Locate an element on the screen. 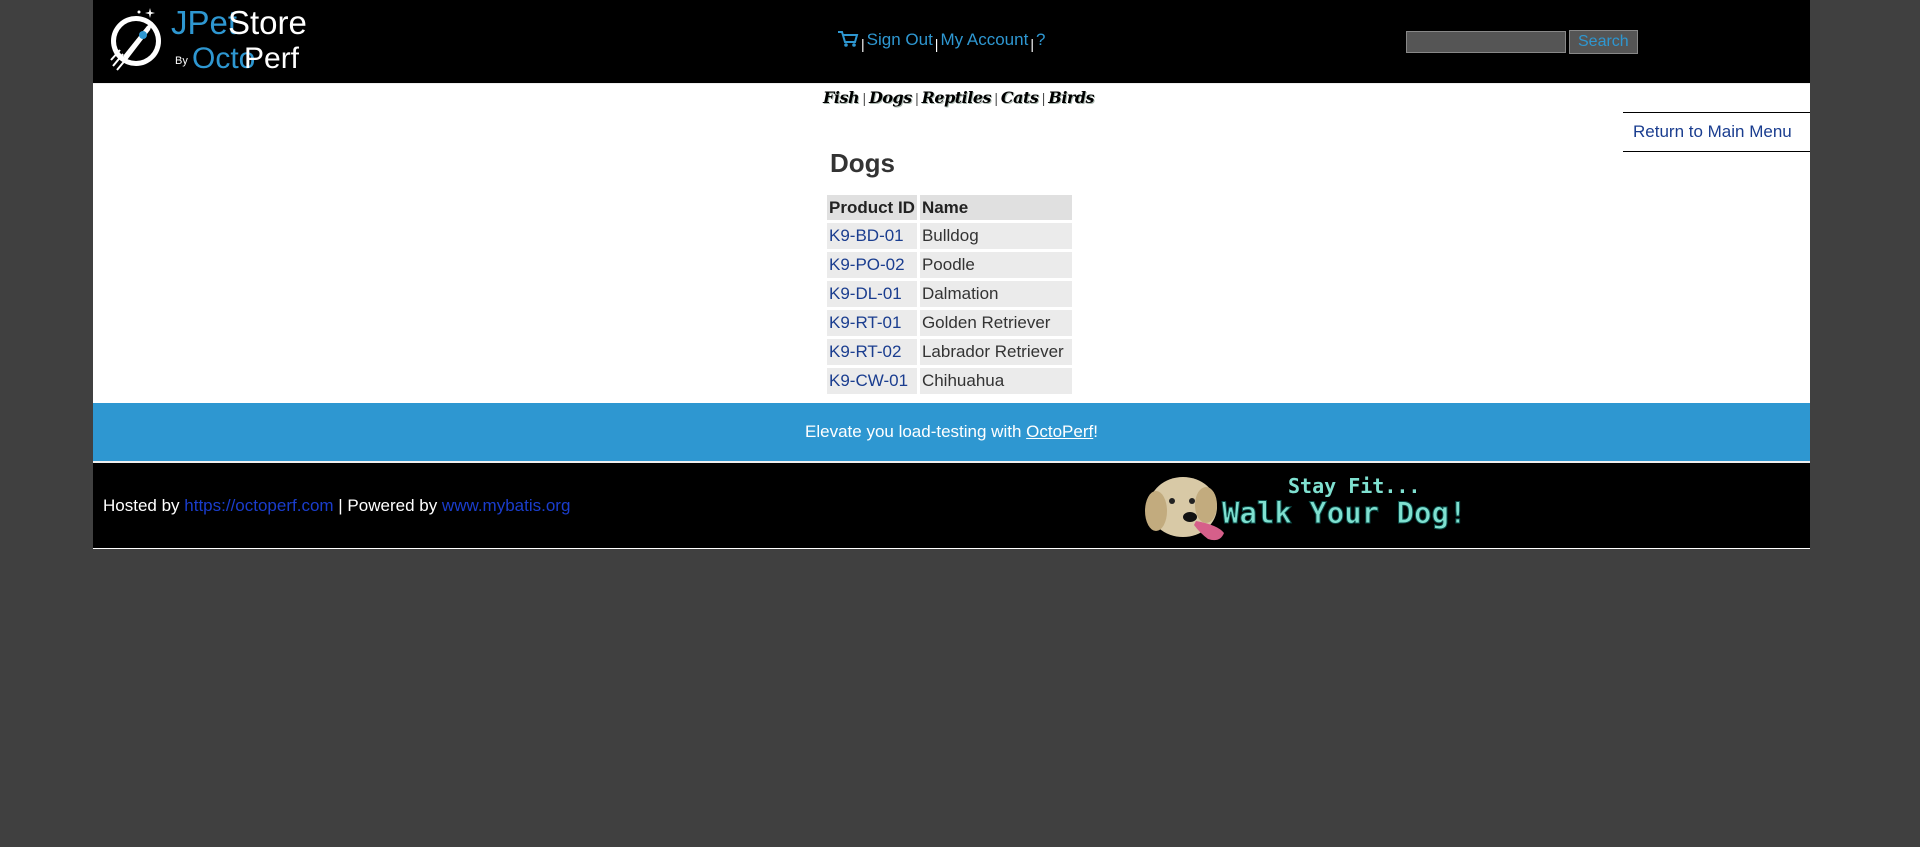  product-name-cell: Golden Retriever is located at coordinates (995, 323).